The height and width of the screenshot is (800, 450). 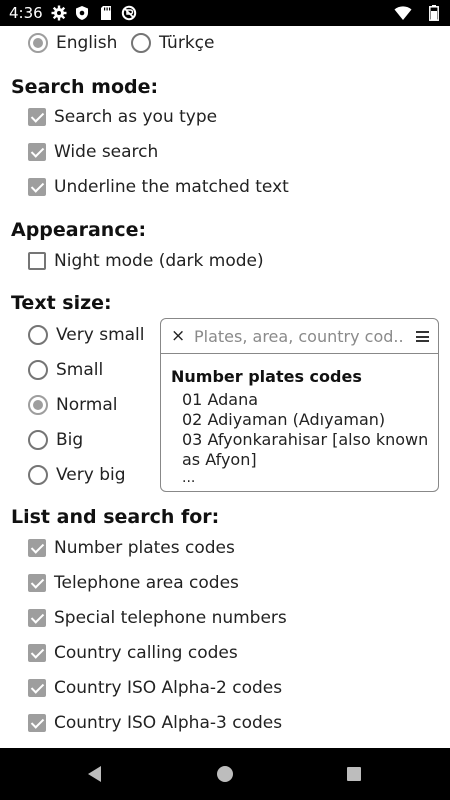 I want to click on wide-search-checkbox: Wide search, so click(x=93, y=152).